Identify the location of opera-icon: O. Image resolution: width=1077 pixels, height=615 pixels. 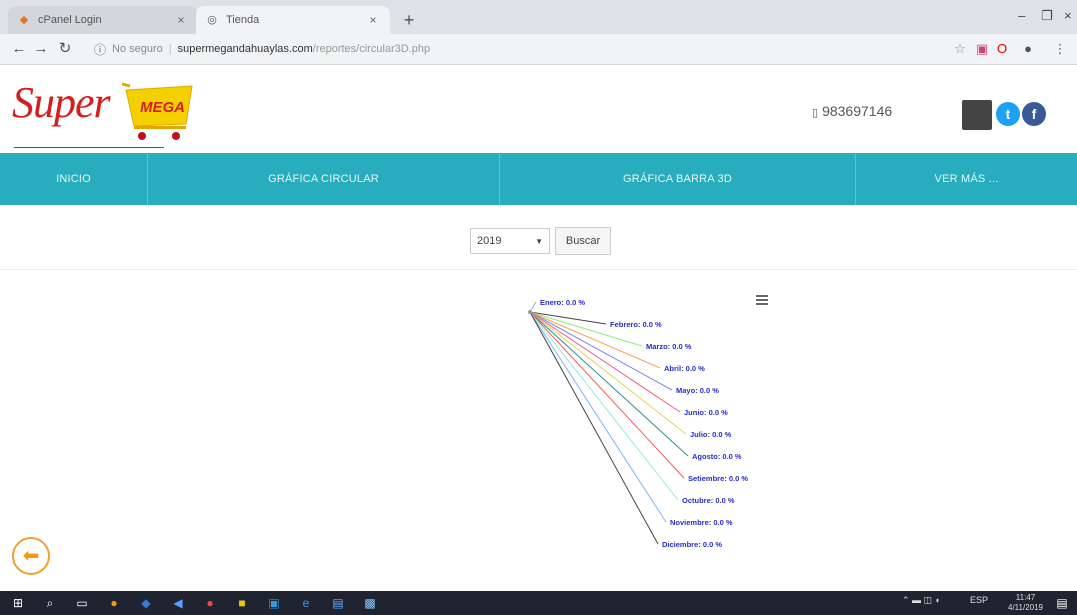
(1002, 49).